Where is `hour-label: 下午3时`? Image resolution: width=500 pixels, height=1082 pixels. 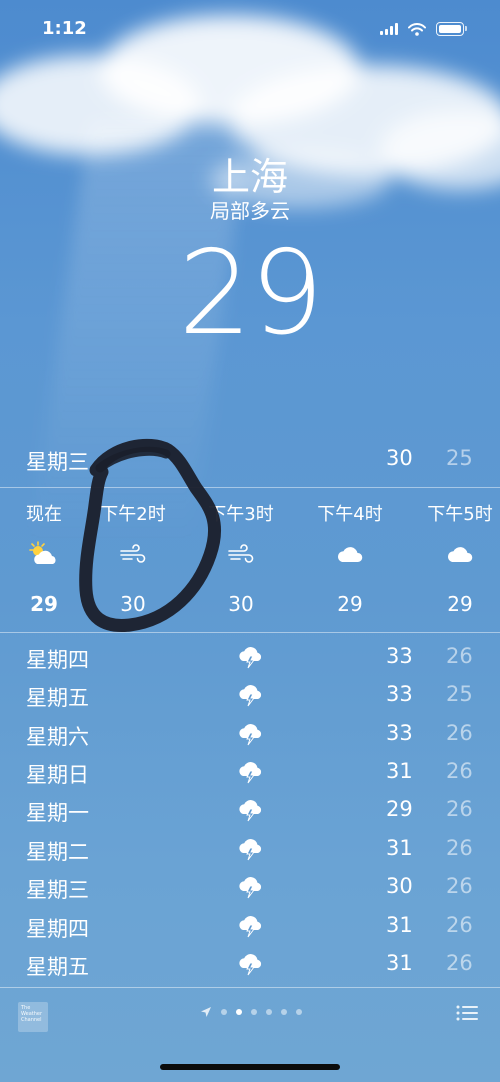 hour-label: 下午3时 is located at coordinates (241, 514).